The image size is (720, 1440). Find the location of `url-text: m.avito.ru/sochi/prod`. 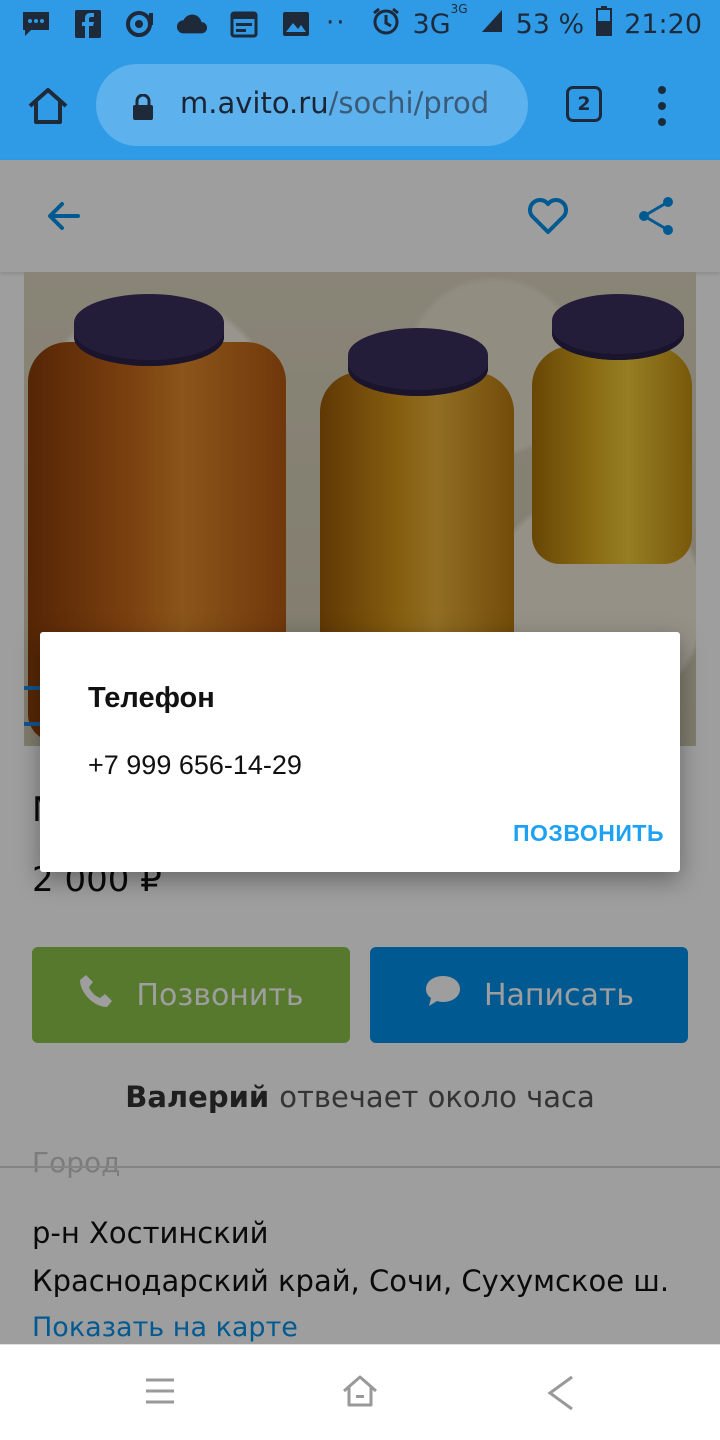

url-text: m.avito.ru/sochi/prod is located at coordinates (345, 103).